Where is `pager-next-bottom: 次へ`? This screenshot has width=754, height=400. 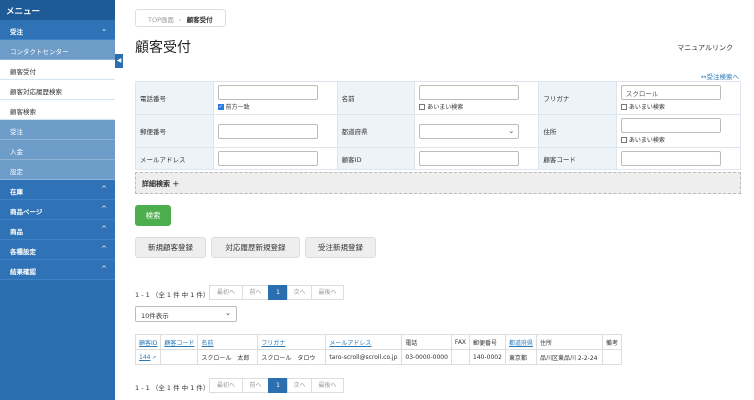
pager-next-bottom: 次へ is located at coordinates (299, 385).